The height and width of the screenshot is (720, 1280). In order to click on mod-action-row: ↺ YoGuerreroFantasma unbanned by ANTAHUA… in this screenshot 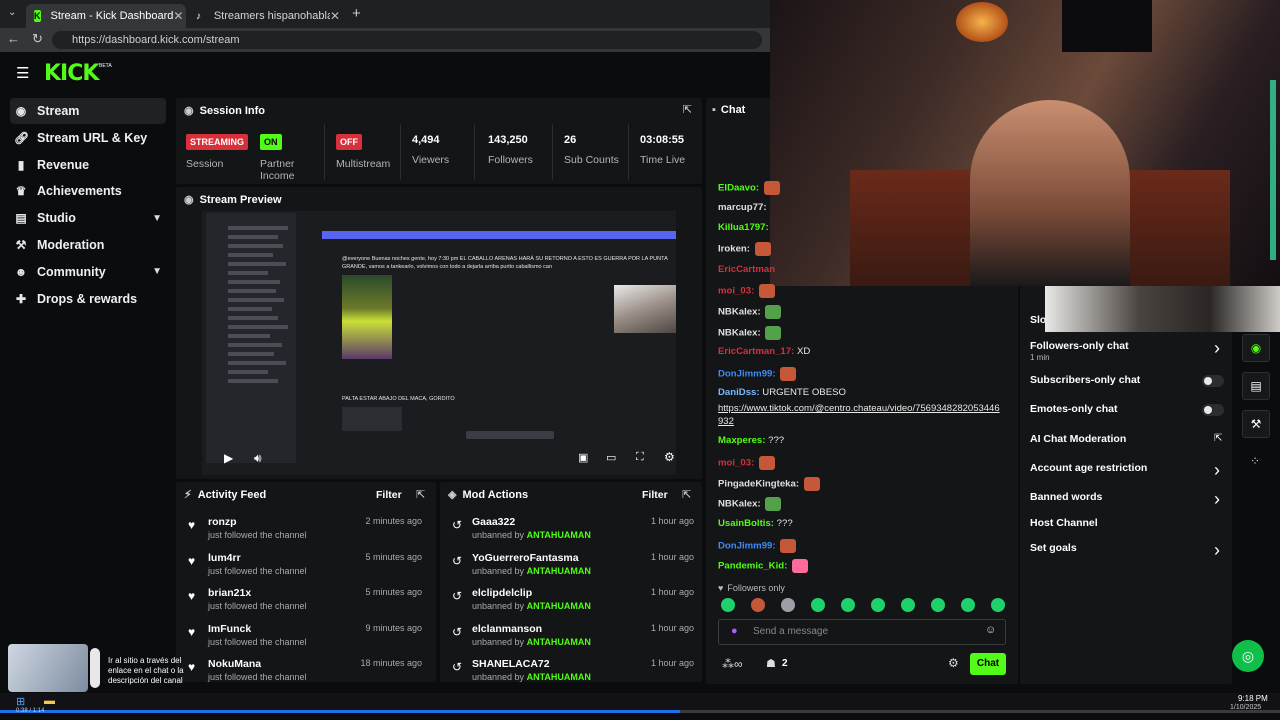, I will do `click(569, 570)`.